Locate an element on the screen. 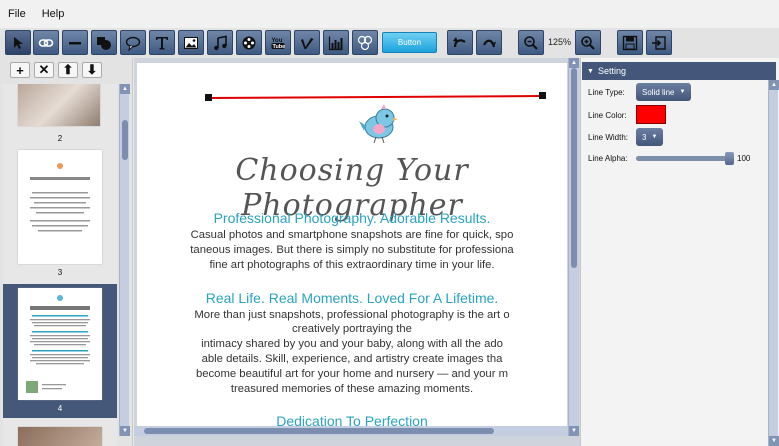 The width and height of the screenshot is (779, 446). line-tool-button is located at coordinates (75, 42).